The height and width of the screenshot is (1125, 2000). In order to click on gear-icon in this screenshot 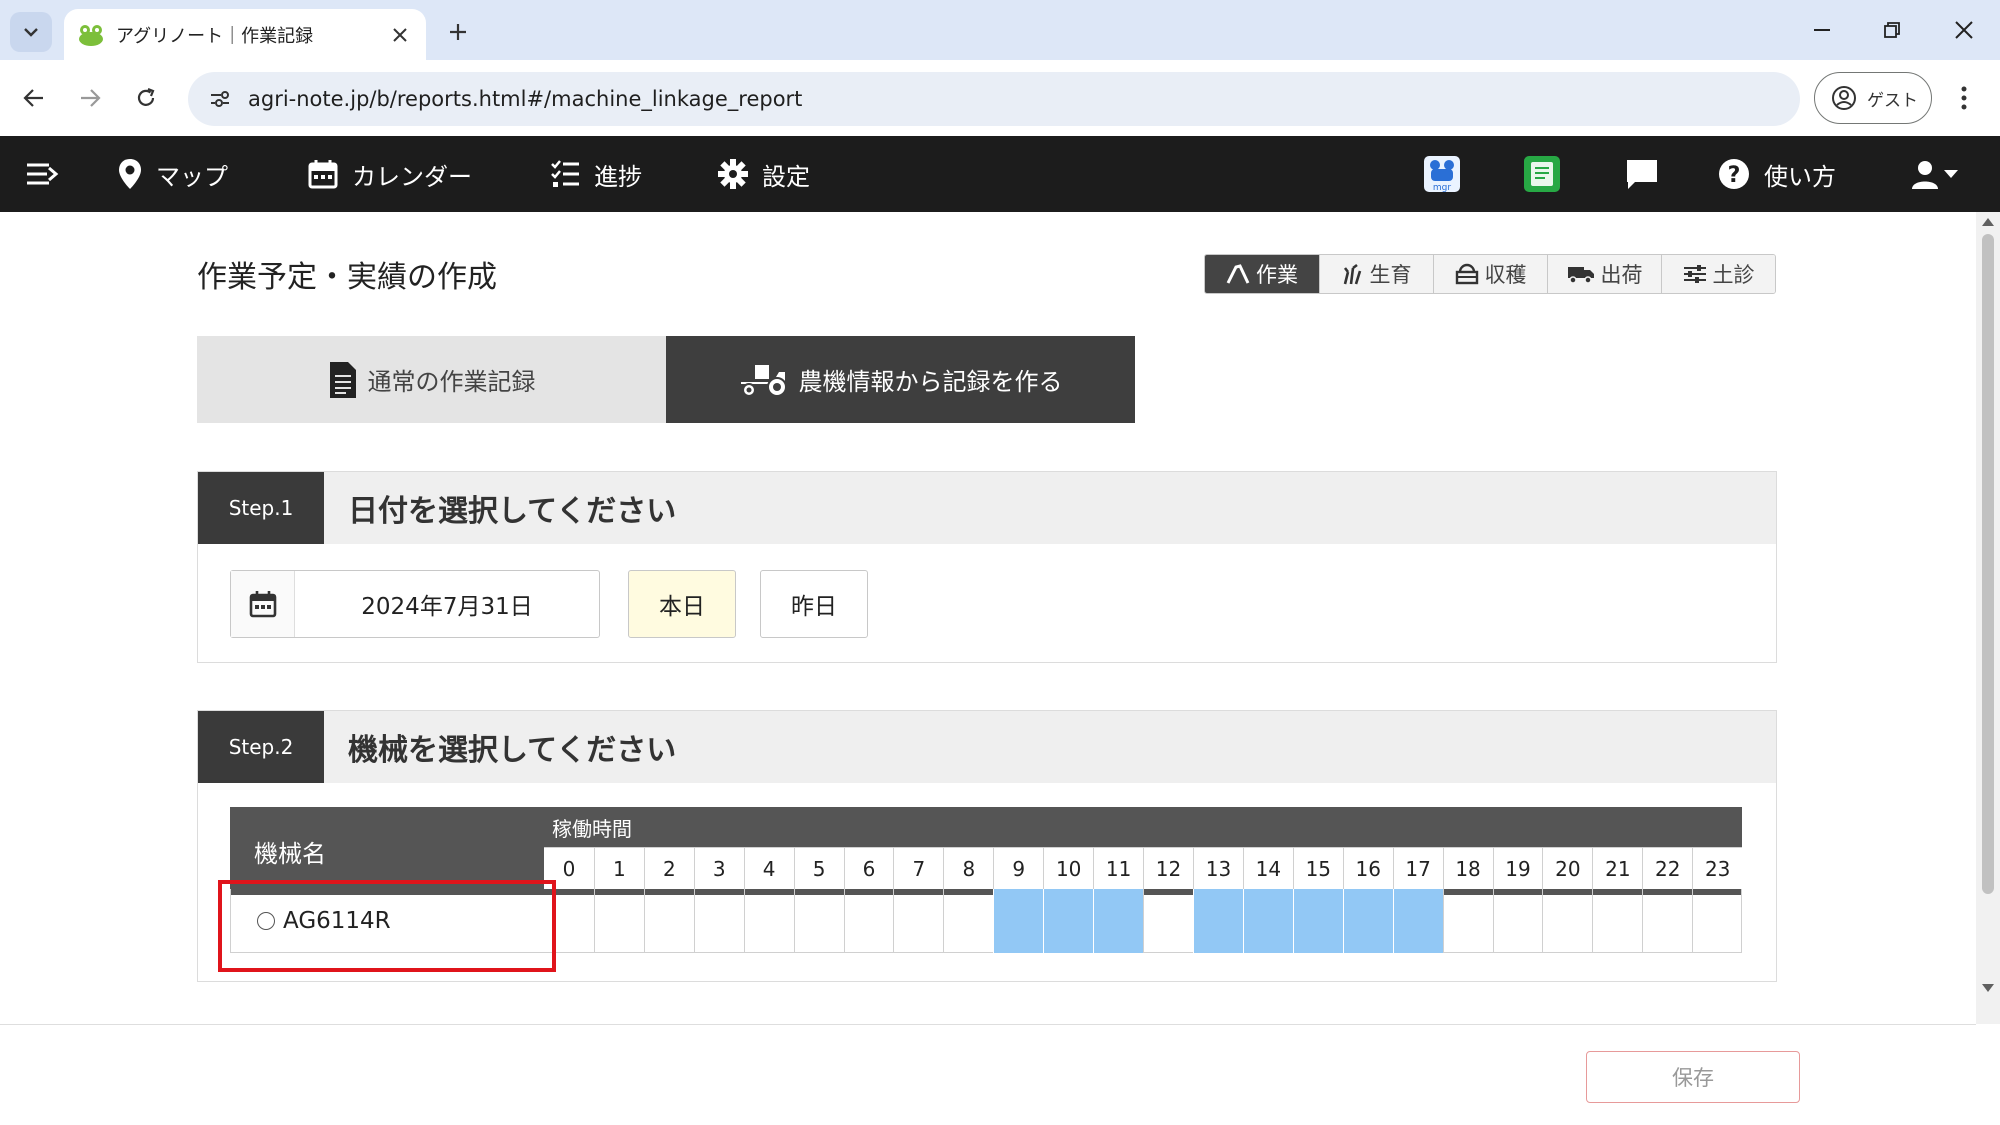, I will do `click(733, 174)`.